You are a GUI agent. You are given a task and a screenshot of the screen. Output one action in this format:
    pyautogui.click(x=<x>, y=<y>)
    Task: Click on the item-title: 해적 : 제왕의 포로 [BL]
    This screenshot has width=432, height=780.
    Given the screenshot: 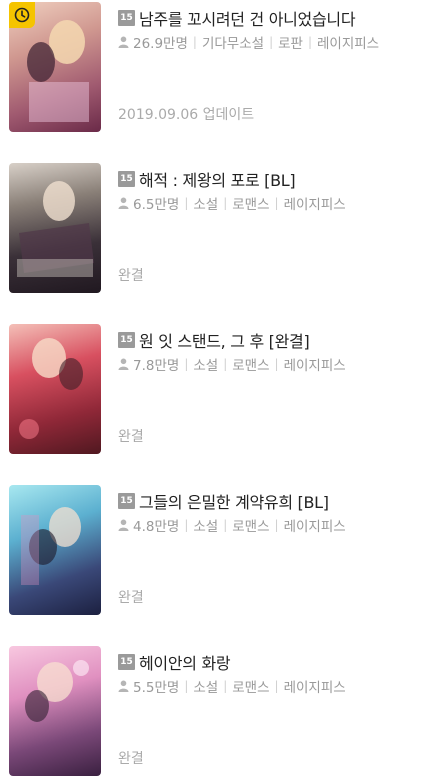 What is the action you would take?
    pyautogui.click(x=217, y=179)
    